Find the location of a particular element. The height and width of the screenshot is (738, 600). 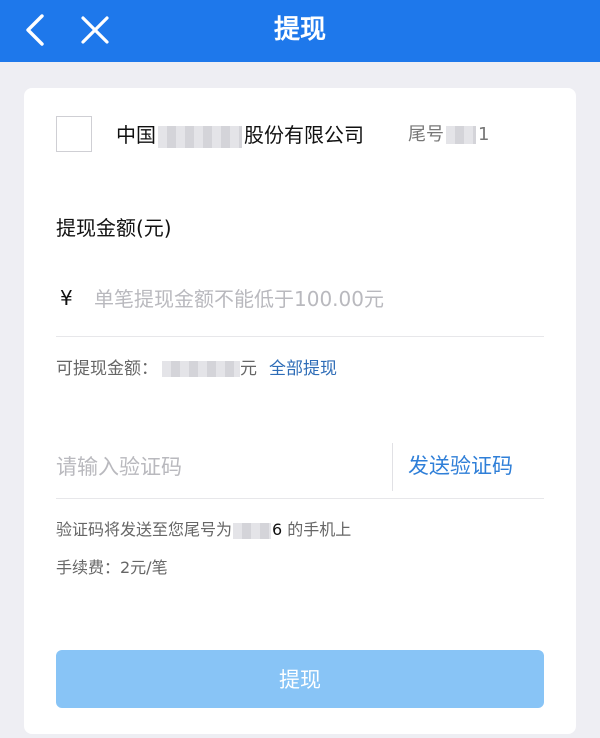

masked-available-amount is located at coordinates (201, 369).